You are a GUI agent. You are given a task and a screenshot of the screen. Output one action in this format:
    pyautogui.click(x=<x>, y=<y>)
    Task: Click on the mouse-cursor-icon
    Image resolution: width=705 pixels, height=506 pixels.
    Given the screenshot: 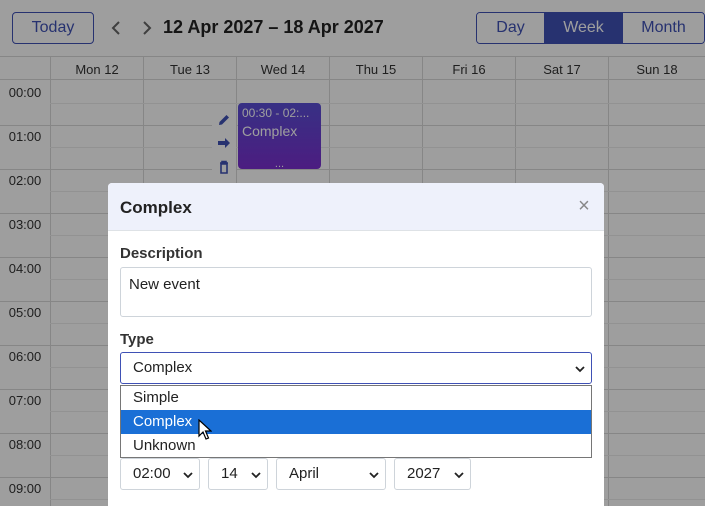 What is the action you would take?
    pyautogui.click(x=205, y=429)
    